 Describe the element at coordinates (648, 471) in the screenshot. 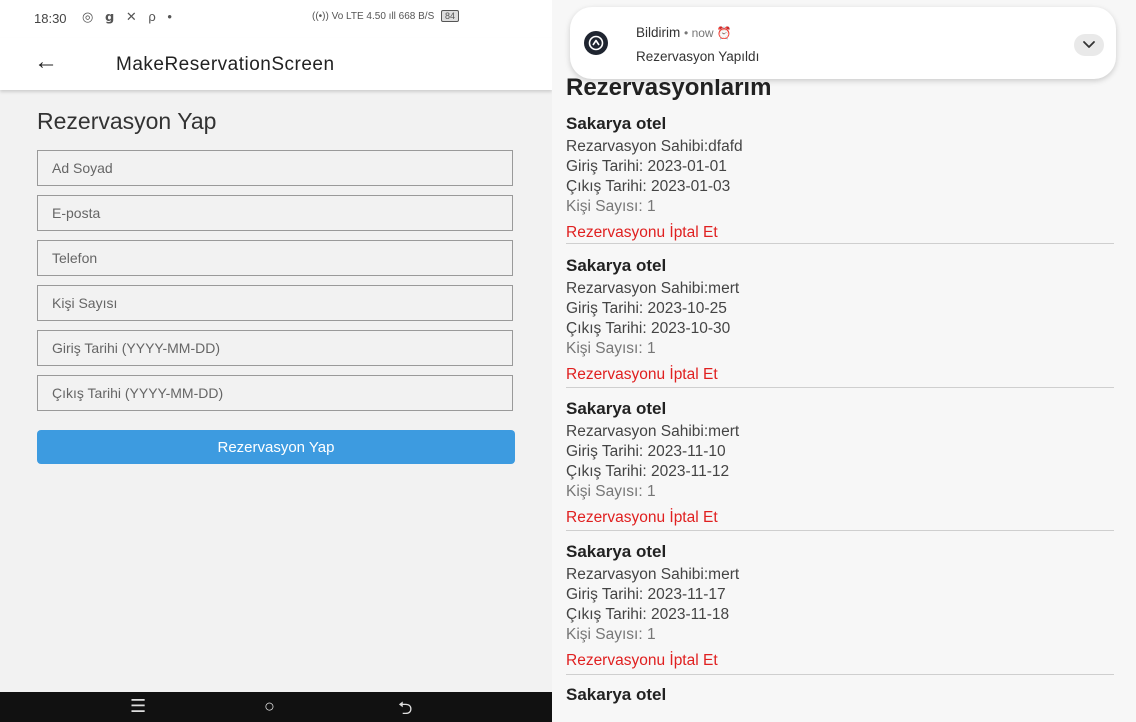

I see `checkout-date: Çıkış Tarihi: 2023-11-12` at that location.